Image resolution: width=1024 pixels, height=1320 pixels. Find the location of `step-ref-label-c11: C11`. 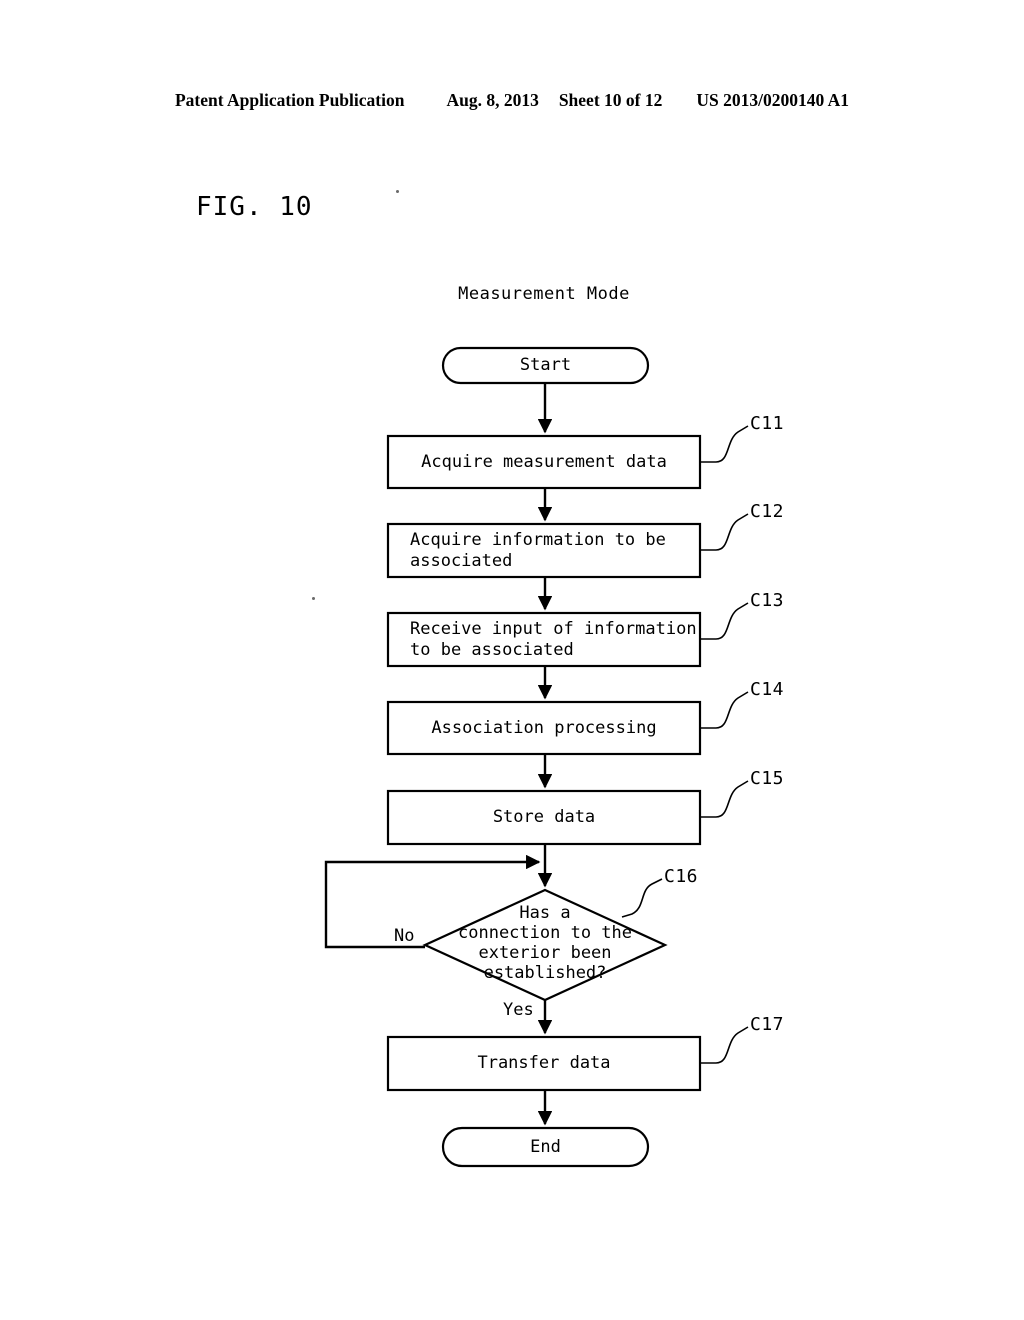

step-ref-label-c11: C11 is located at coordinates (767, 423).